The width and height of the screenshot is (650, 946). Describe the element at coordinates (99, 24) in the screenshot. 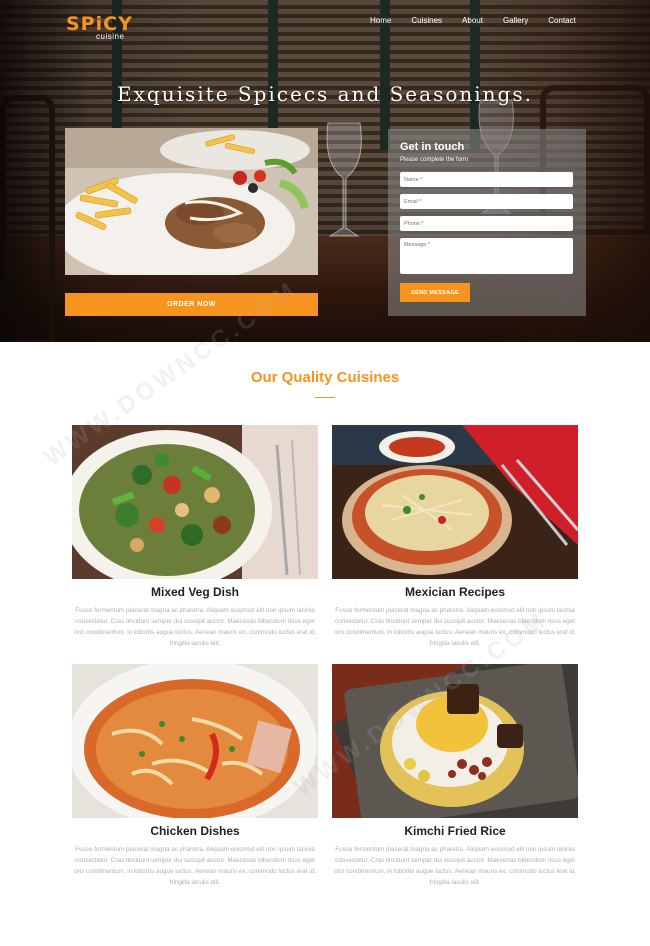

I see `logo-text: SPiCY` at that location.